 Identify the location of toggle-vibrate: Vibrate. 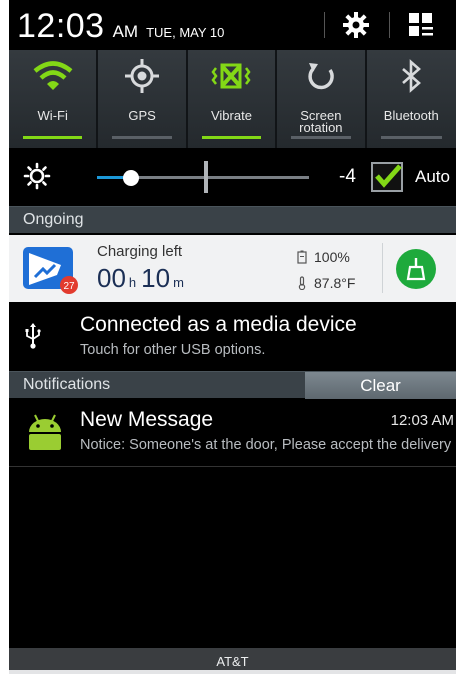
(232, 99).